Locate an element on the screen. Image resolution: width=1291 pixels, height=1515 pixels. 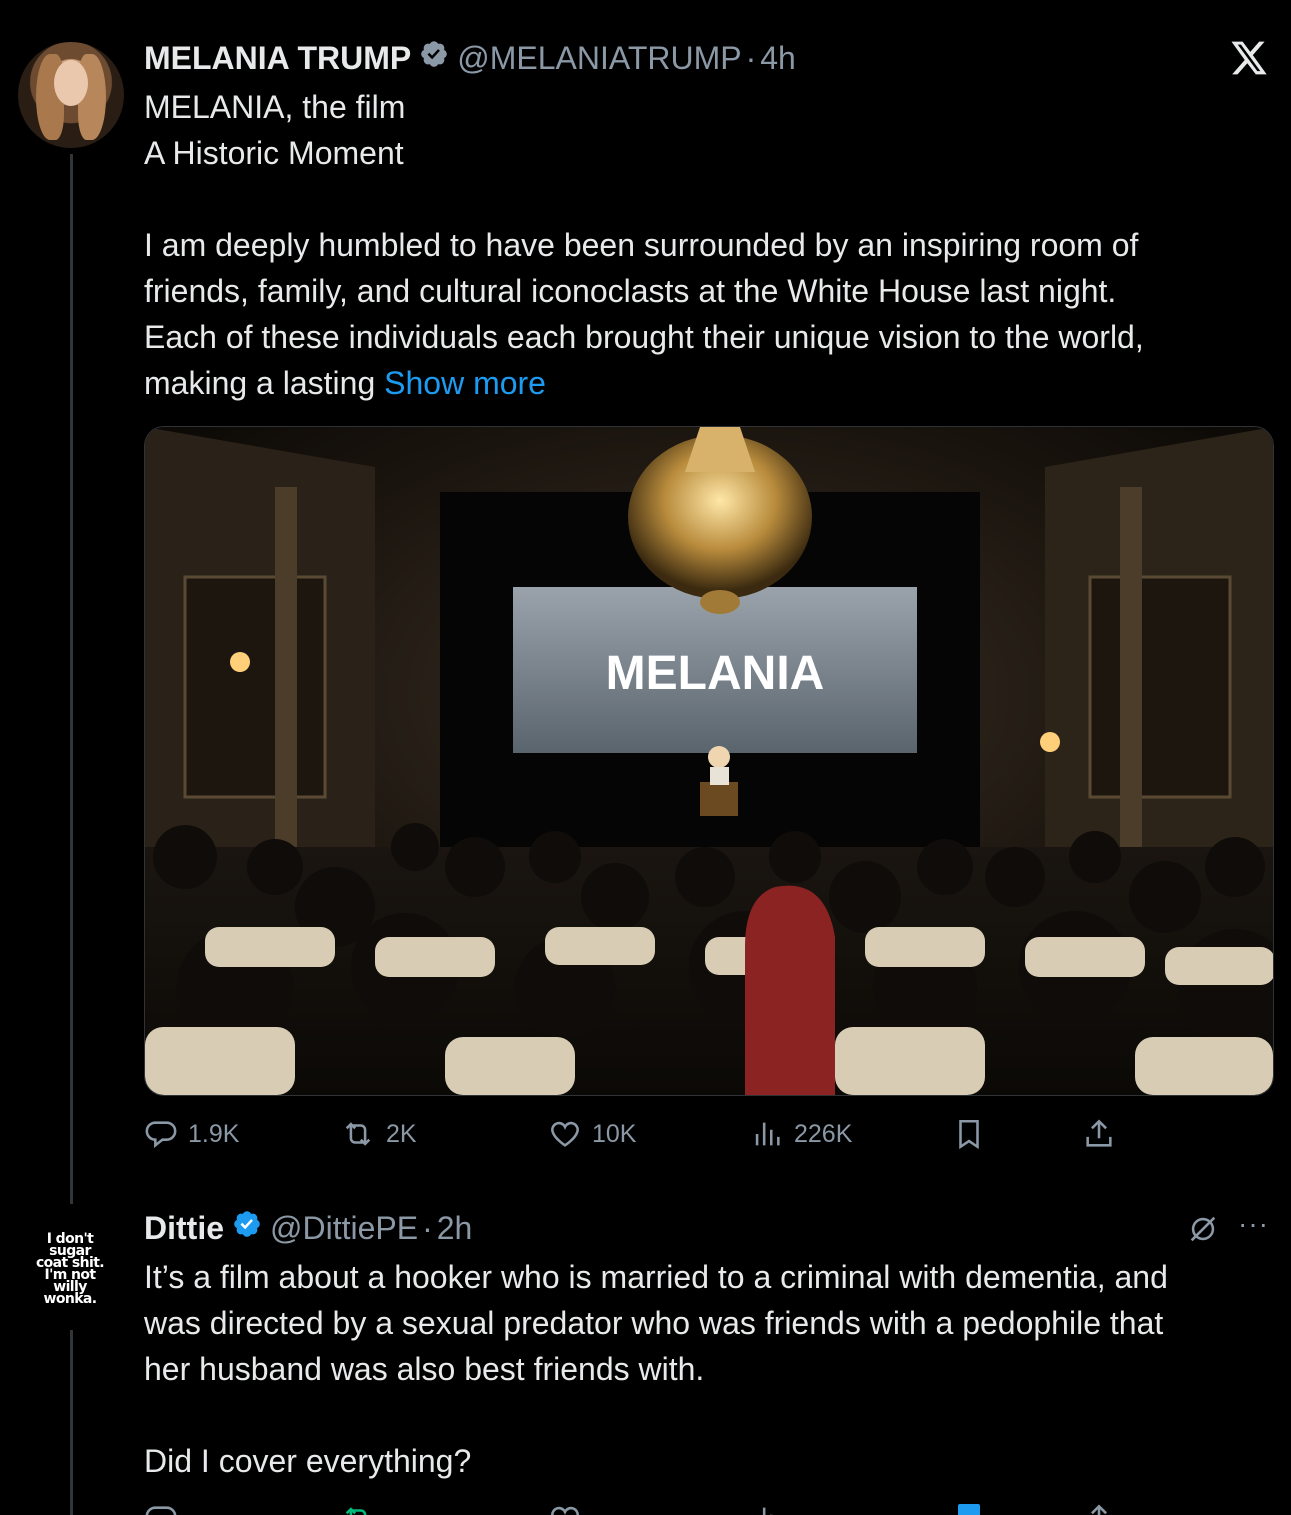
x-logo-icon is located at coordinates (1249, 58).